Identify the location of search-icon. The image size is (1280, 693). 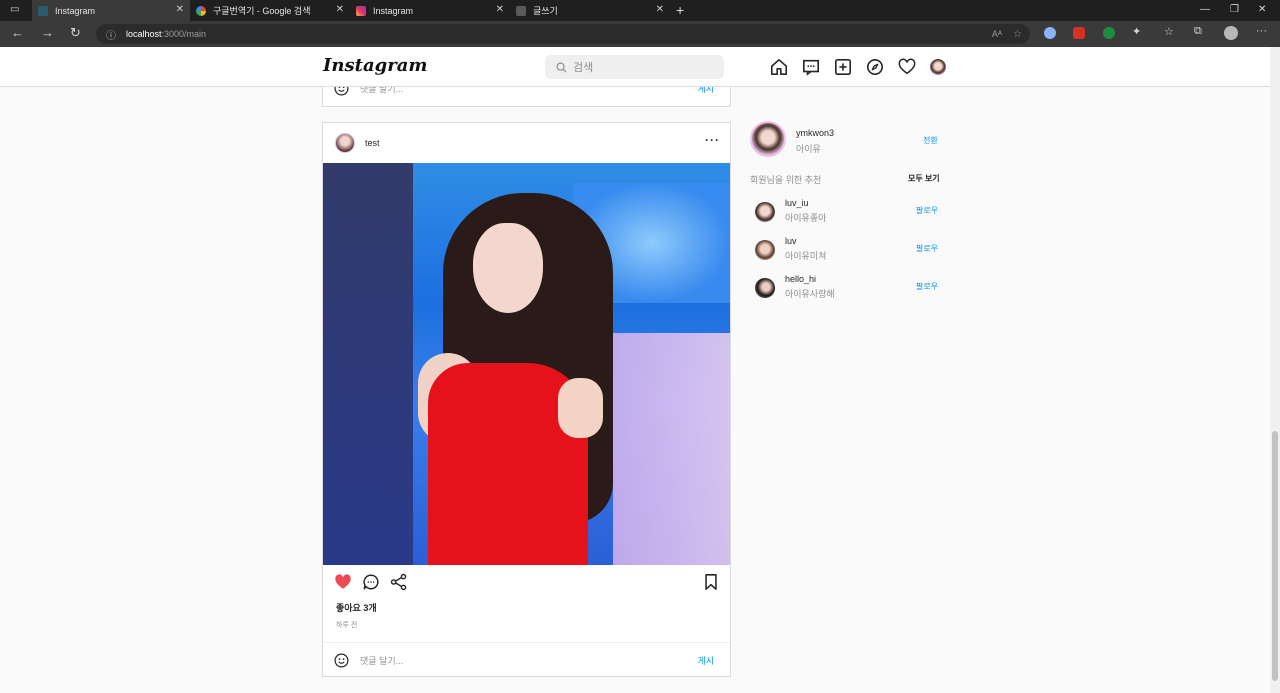
(561, 67).